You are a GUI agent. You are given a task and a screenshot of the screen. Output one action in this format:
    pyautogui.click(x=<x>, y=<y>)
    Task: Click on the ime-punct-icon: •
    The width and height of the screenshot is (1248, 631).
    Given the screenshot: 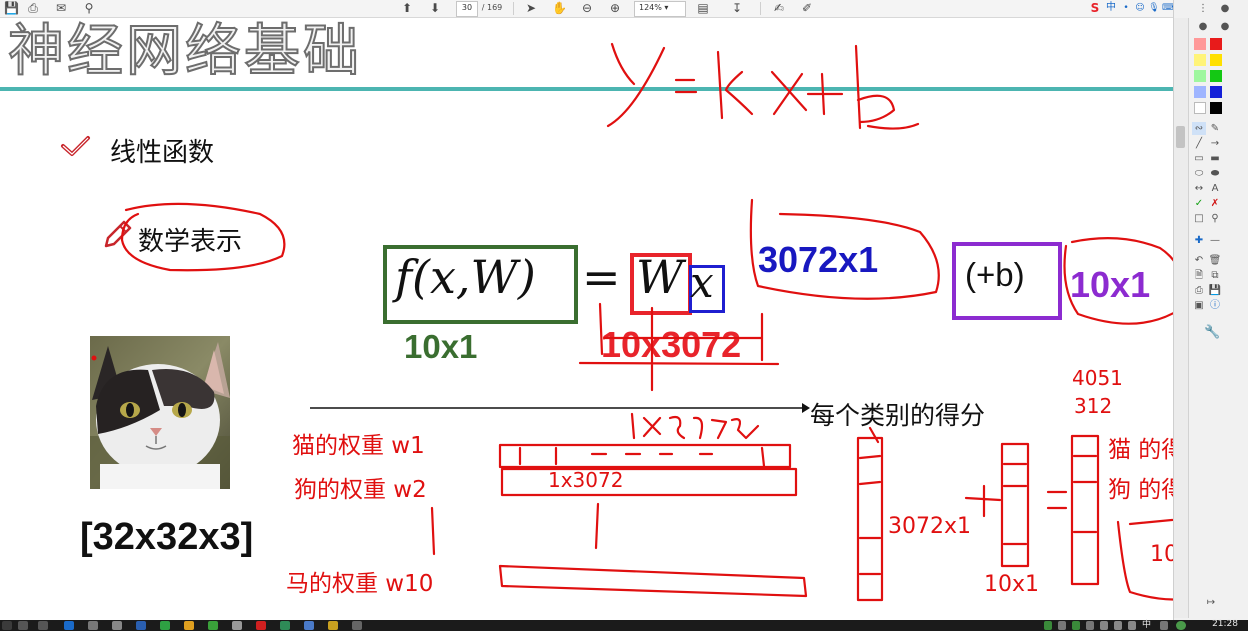 What is the action you would take?
    pyautogui.click(x=1126, y=8)
    